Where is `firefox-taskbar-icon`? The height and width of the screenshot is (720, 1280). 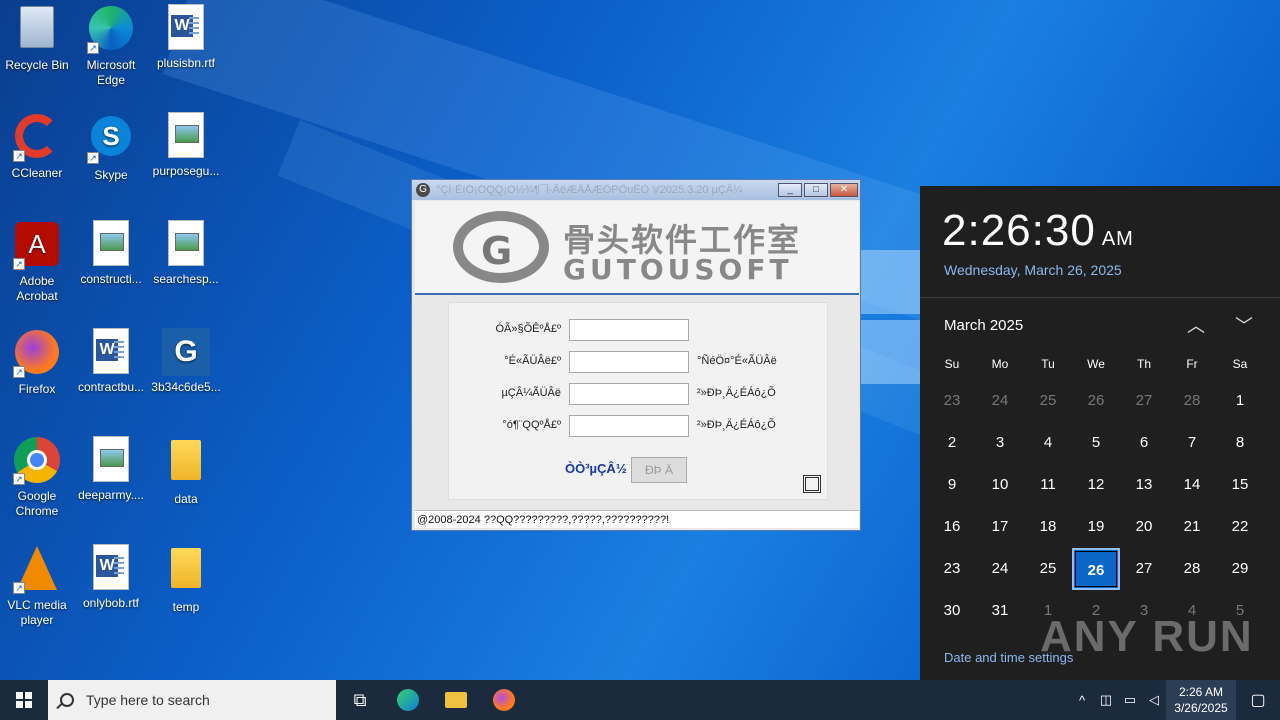
firefox-taskbar-icon is located at coordinates (504, 700).